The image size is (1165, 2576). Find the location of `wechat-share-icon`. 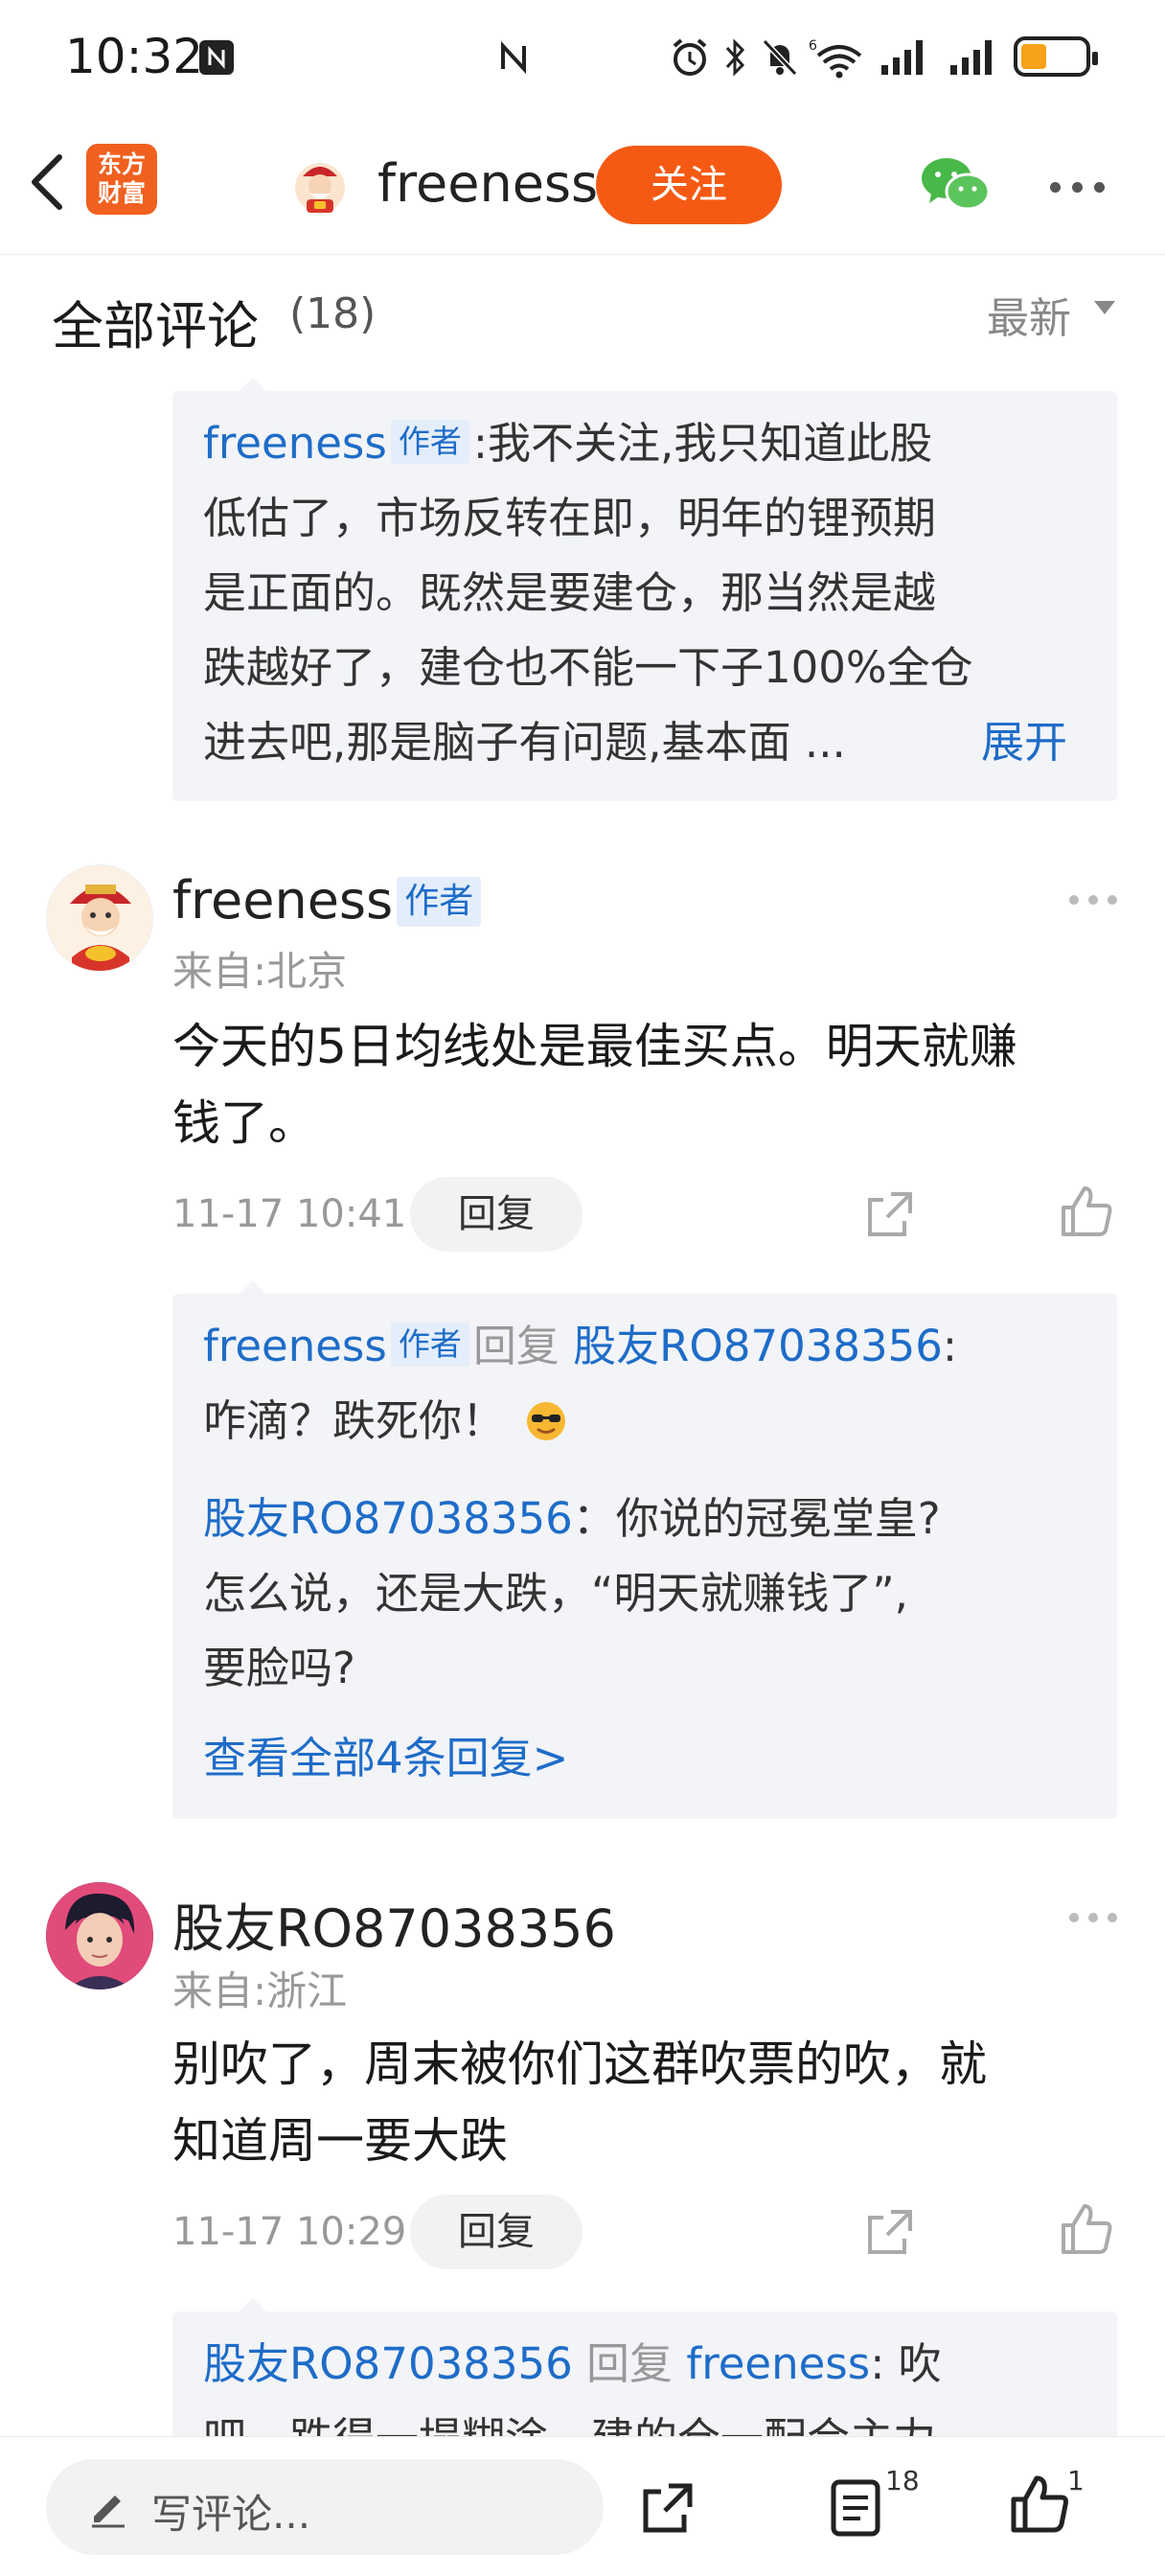

wechat-share-icon is located at coordinates (956, 185).